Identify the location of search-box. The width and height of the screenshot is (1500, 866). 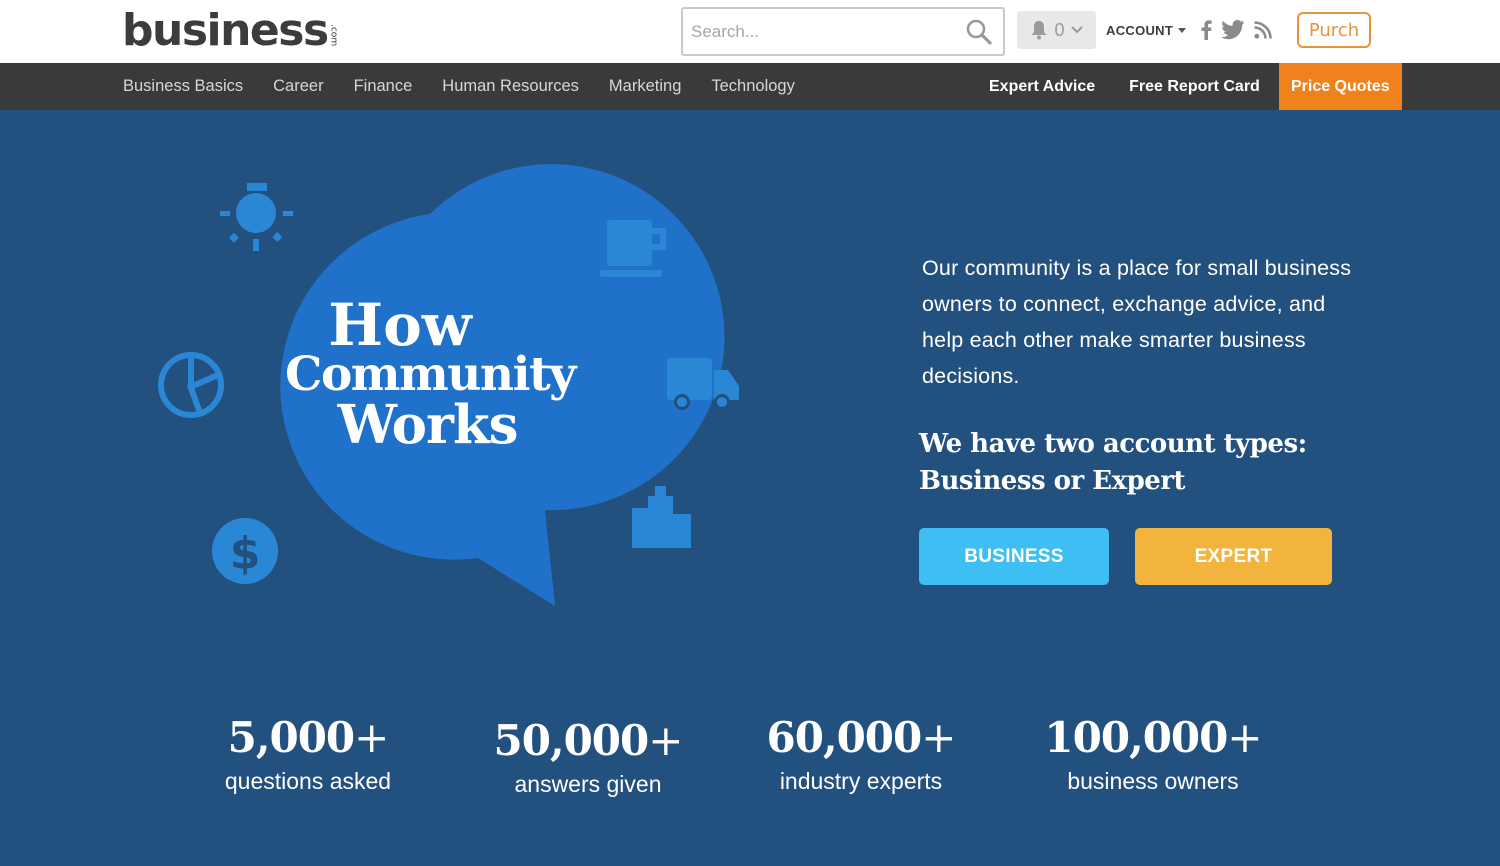
(843, 31).